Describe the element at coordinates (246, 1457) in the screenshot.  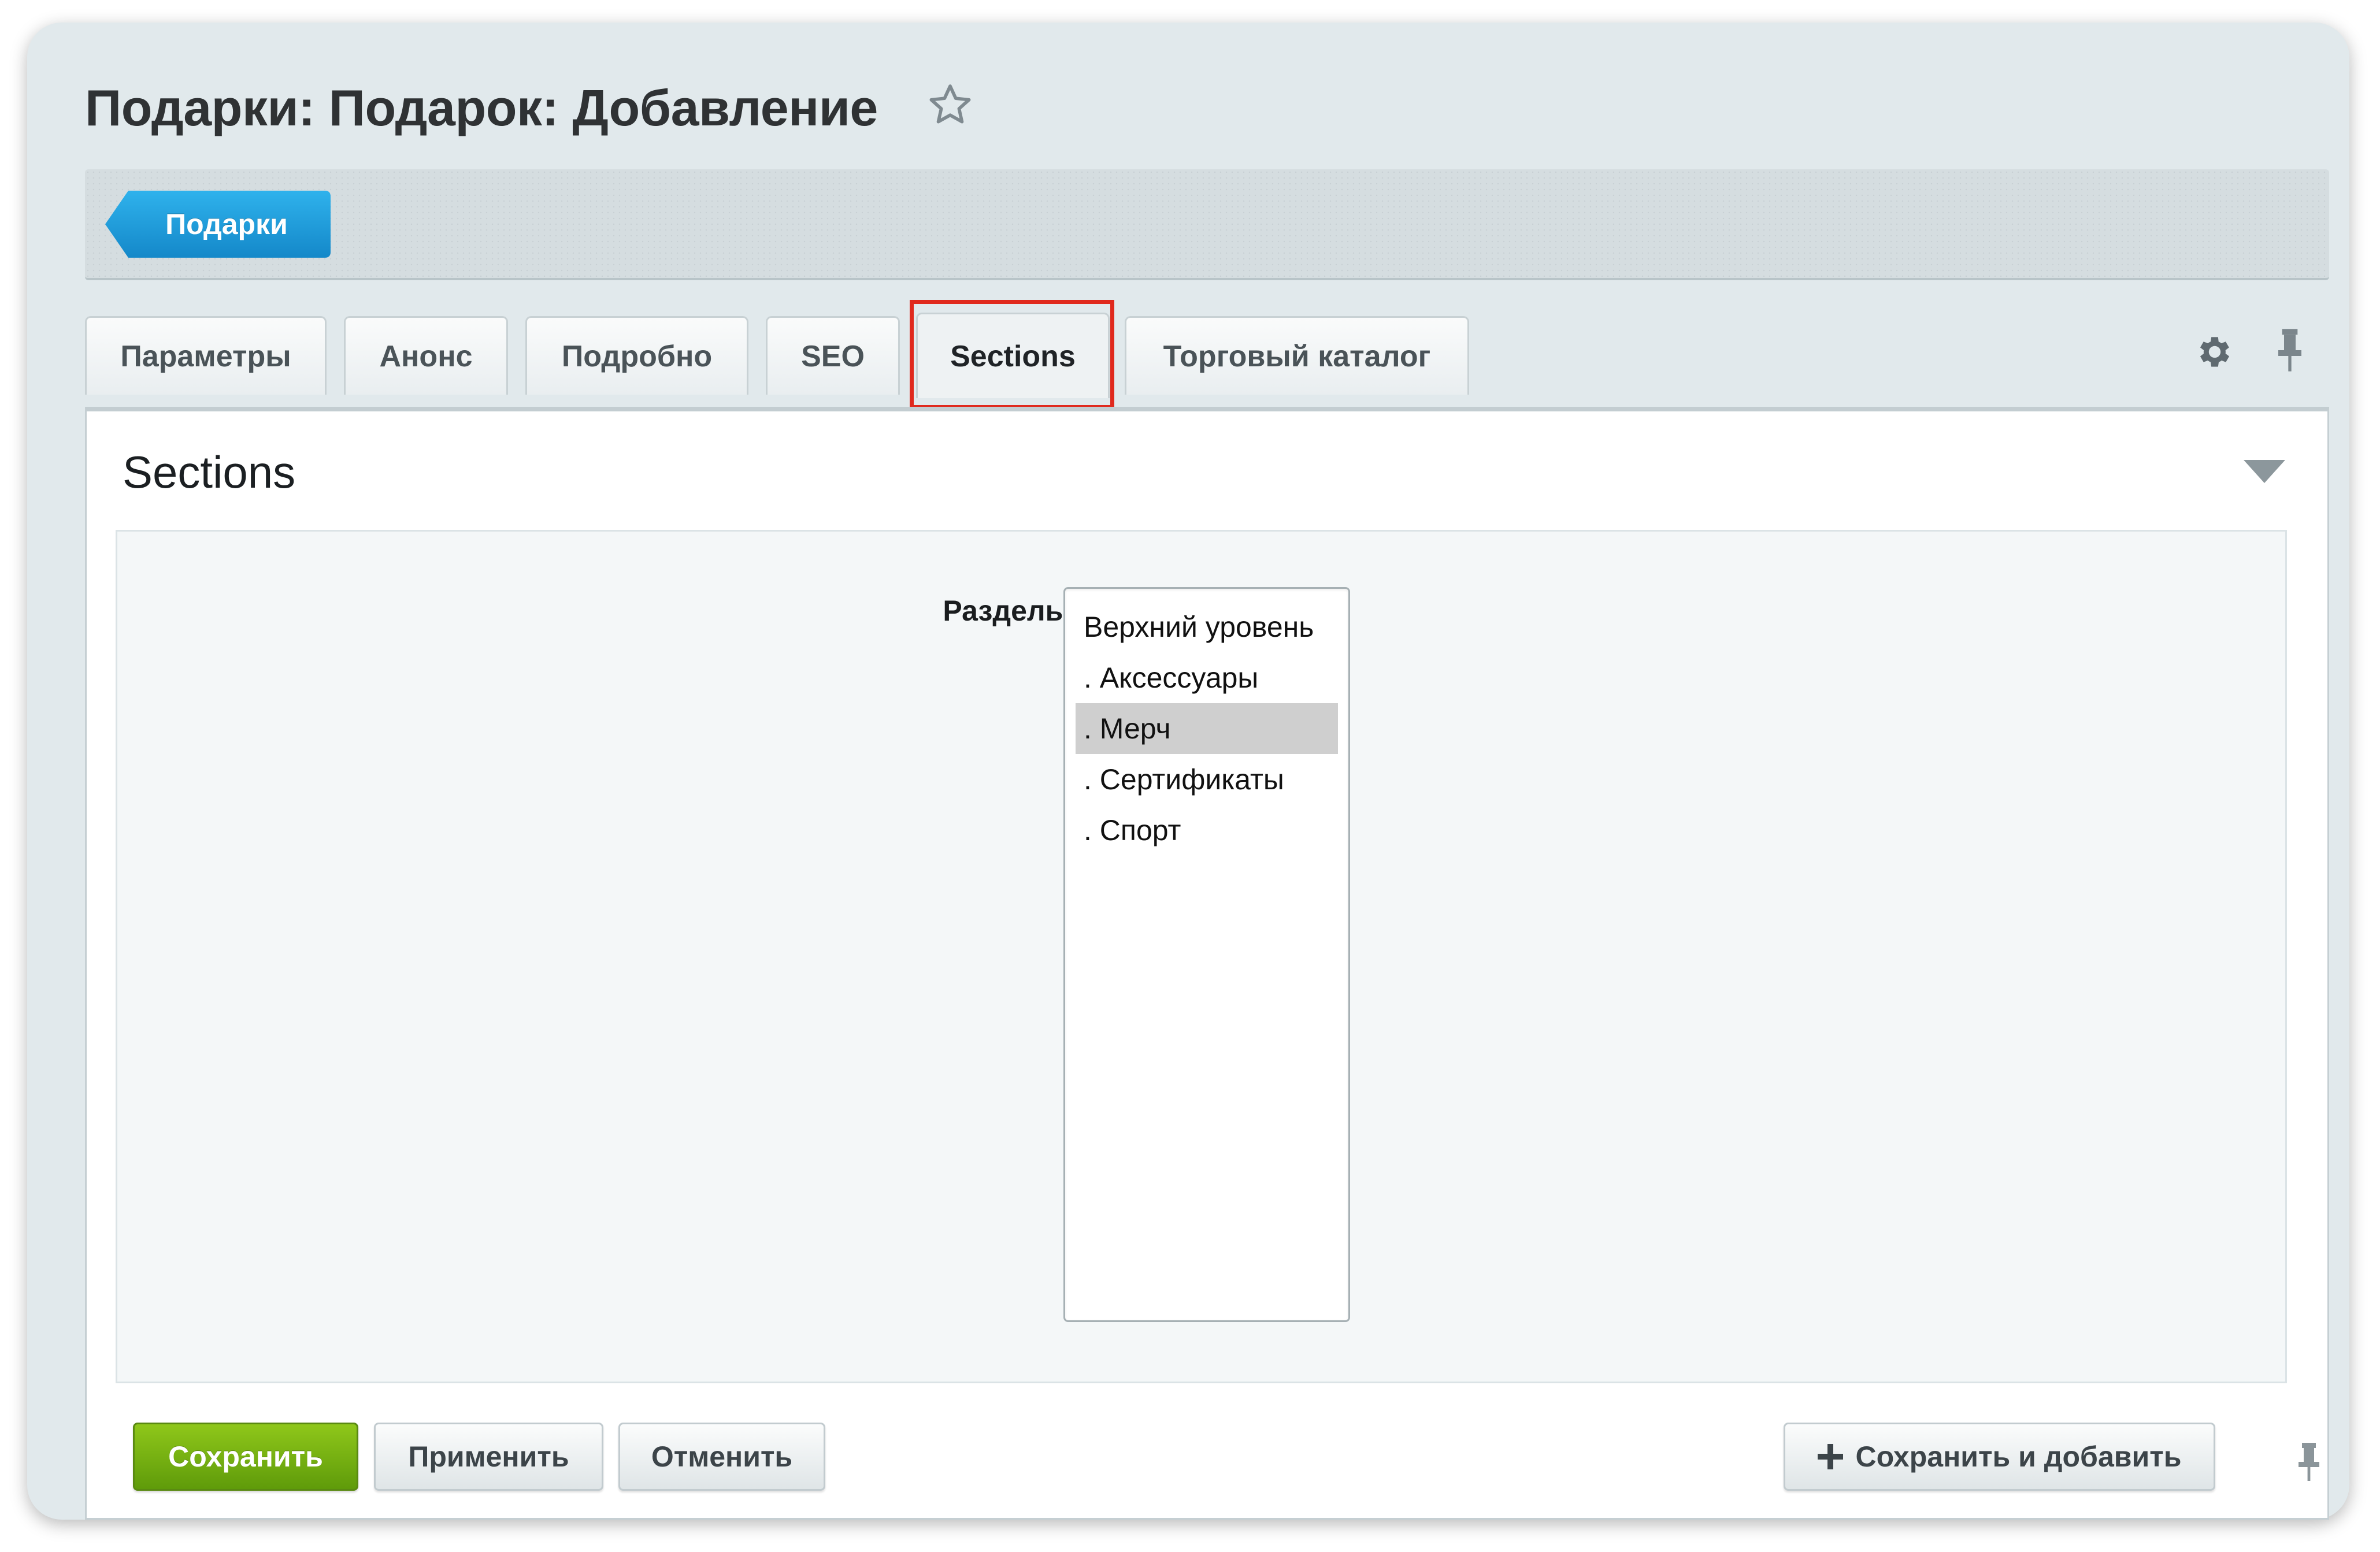
I see `save-button: Сохранить` at that location.